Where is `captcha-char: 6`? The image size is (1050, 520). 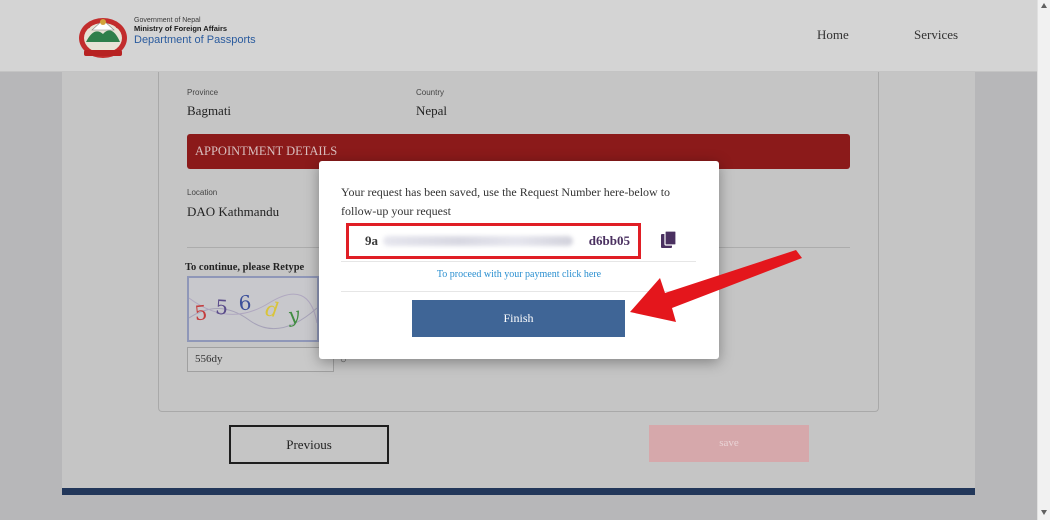
captcha-char: 6 is located at coordinates (245, 302).